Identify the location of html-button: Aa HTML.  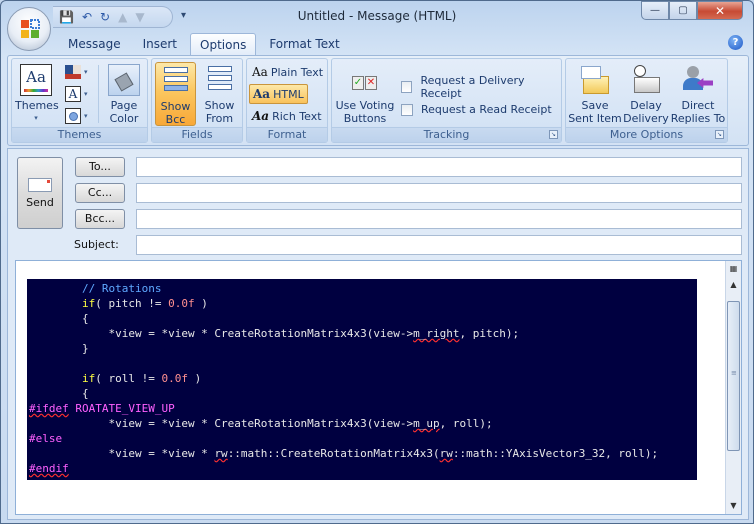
(278, 94).